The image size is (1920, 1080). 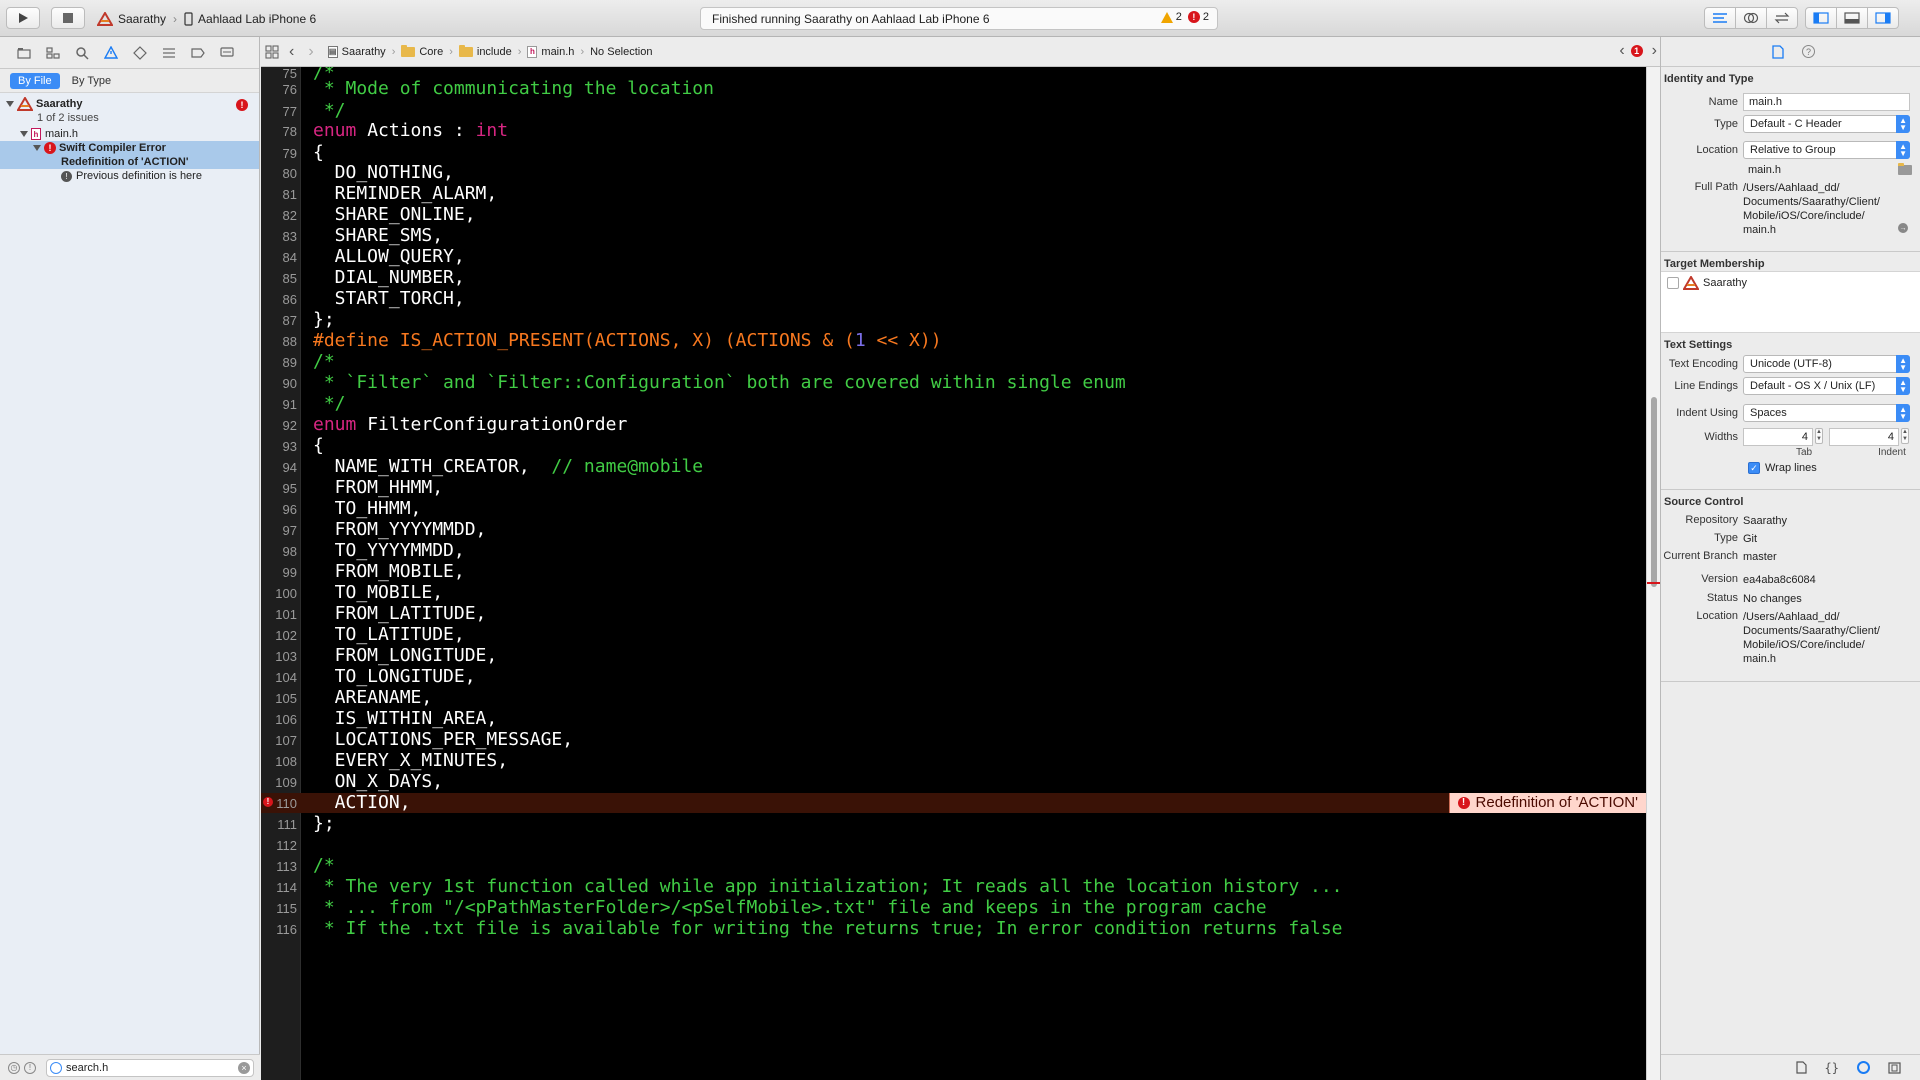 What do you see at coordinates (489, 51) in the screenshot?
I see `crumb-include: include ›` at bounding box center [489, 51].